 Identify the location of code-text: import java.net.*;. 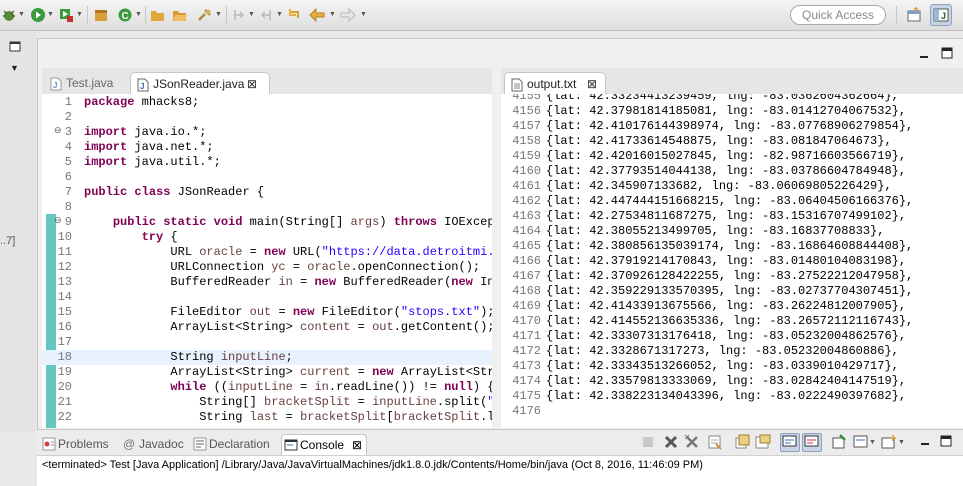
(149, 147).